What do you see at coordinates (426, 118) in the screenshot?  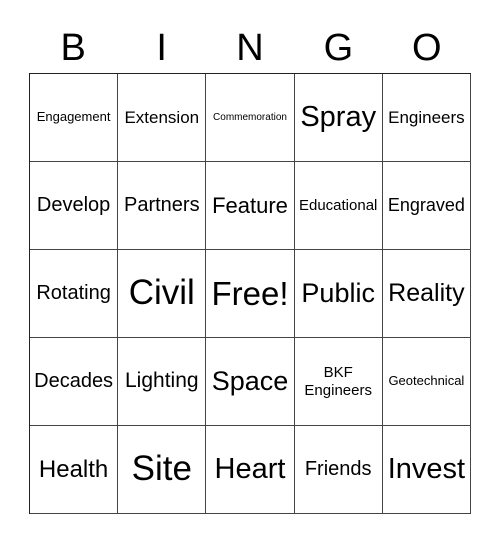 I see `bingo-cell: Engineers` at bounding box center [426, 118].